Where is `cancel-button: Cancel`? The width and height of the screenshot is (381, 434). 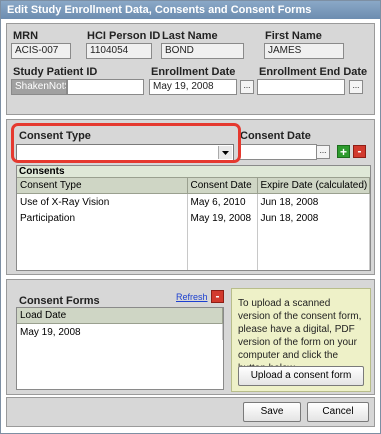 cancel-button: Cancel is located at coordinates (338, 412).